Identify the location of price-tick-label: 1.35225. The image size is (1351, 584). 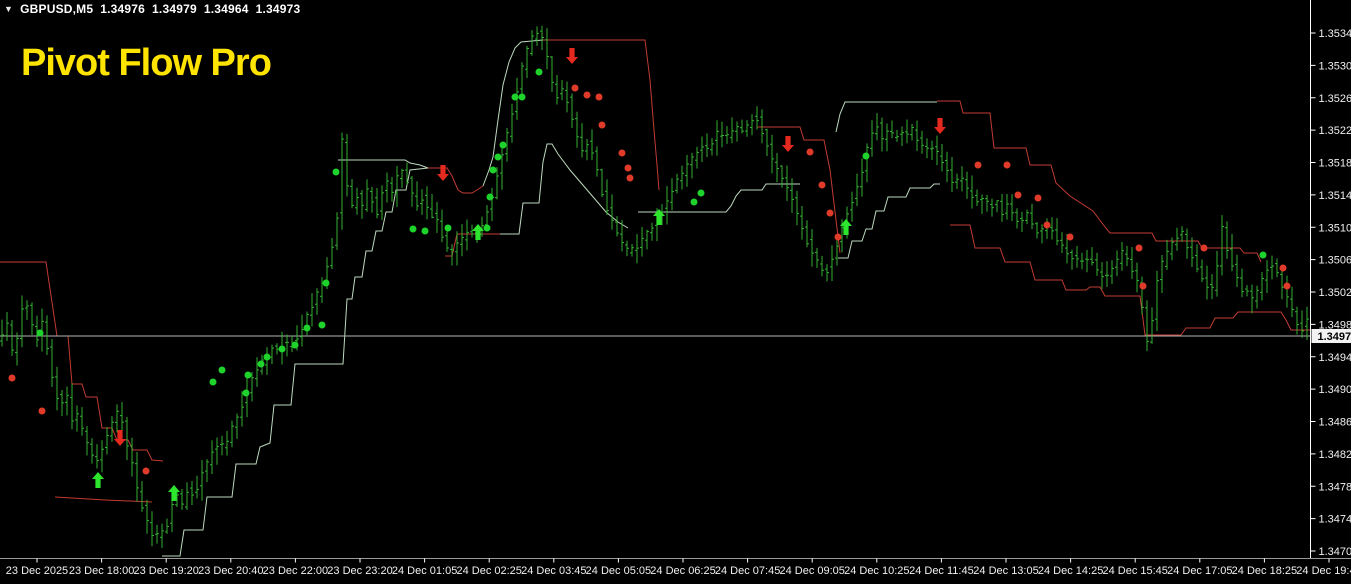
(1335, 131).